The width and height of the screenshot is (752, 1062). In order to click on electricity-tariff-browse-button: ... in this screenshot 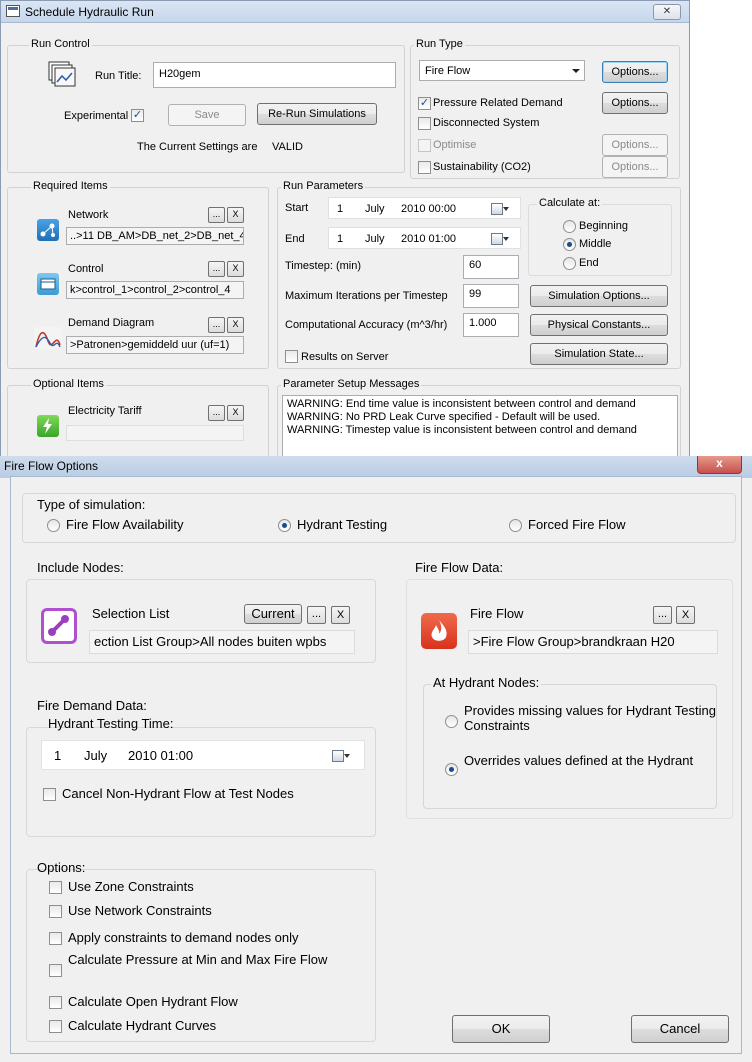, I will do `click(216, 413)`.